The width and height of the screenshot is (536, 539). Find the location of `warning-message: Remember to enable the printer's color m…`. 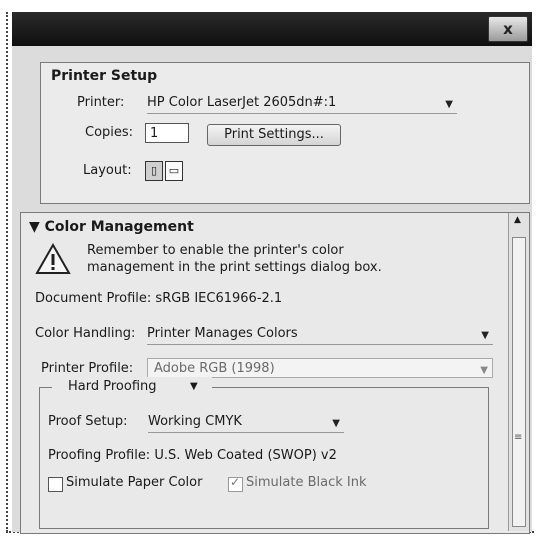

warning-message: Remember to enable the printer's color m… is located at coordinates (234, 259).